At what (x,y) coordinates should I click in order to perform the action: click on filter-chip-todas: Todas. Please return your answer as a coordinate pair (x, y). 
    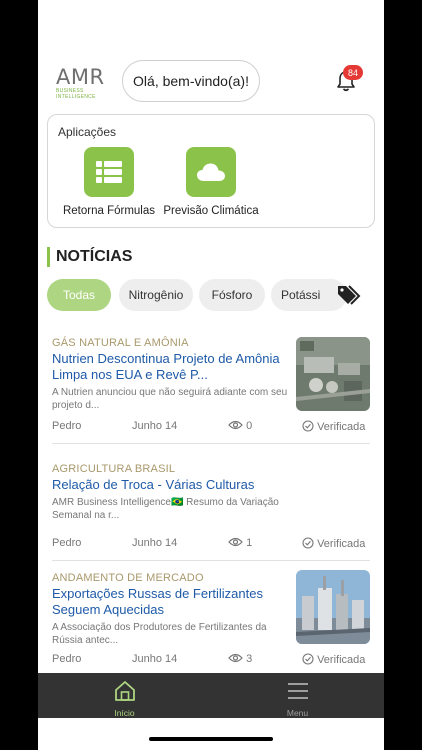
    Looking at the image, I should click on (79, 295).